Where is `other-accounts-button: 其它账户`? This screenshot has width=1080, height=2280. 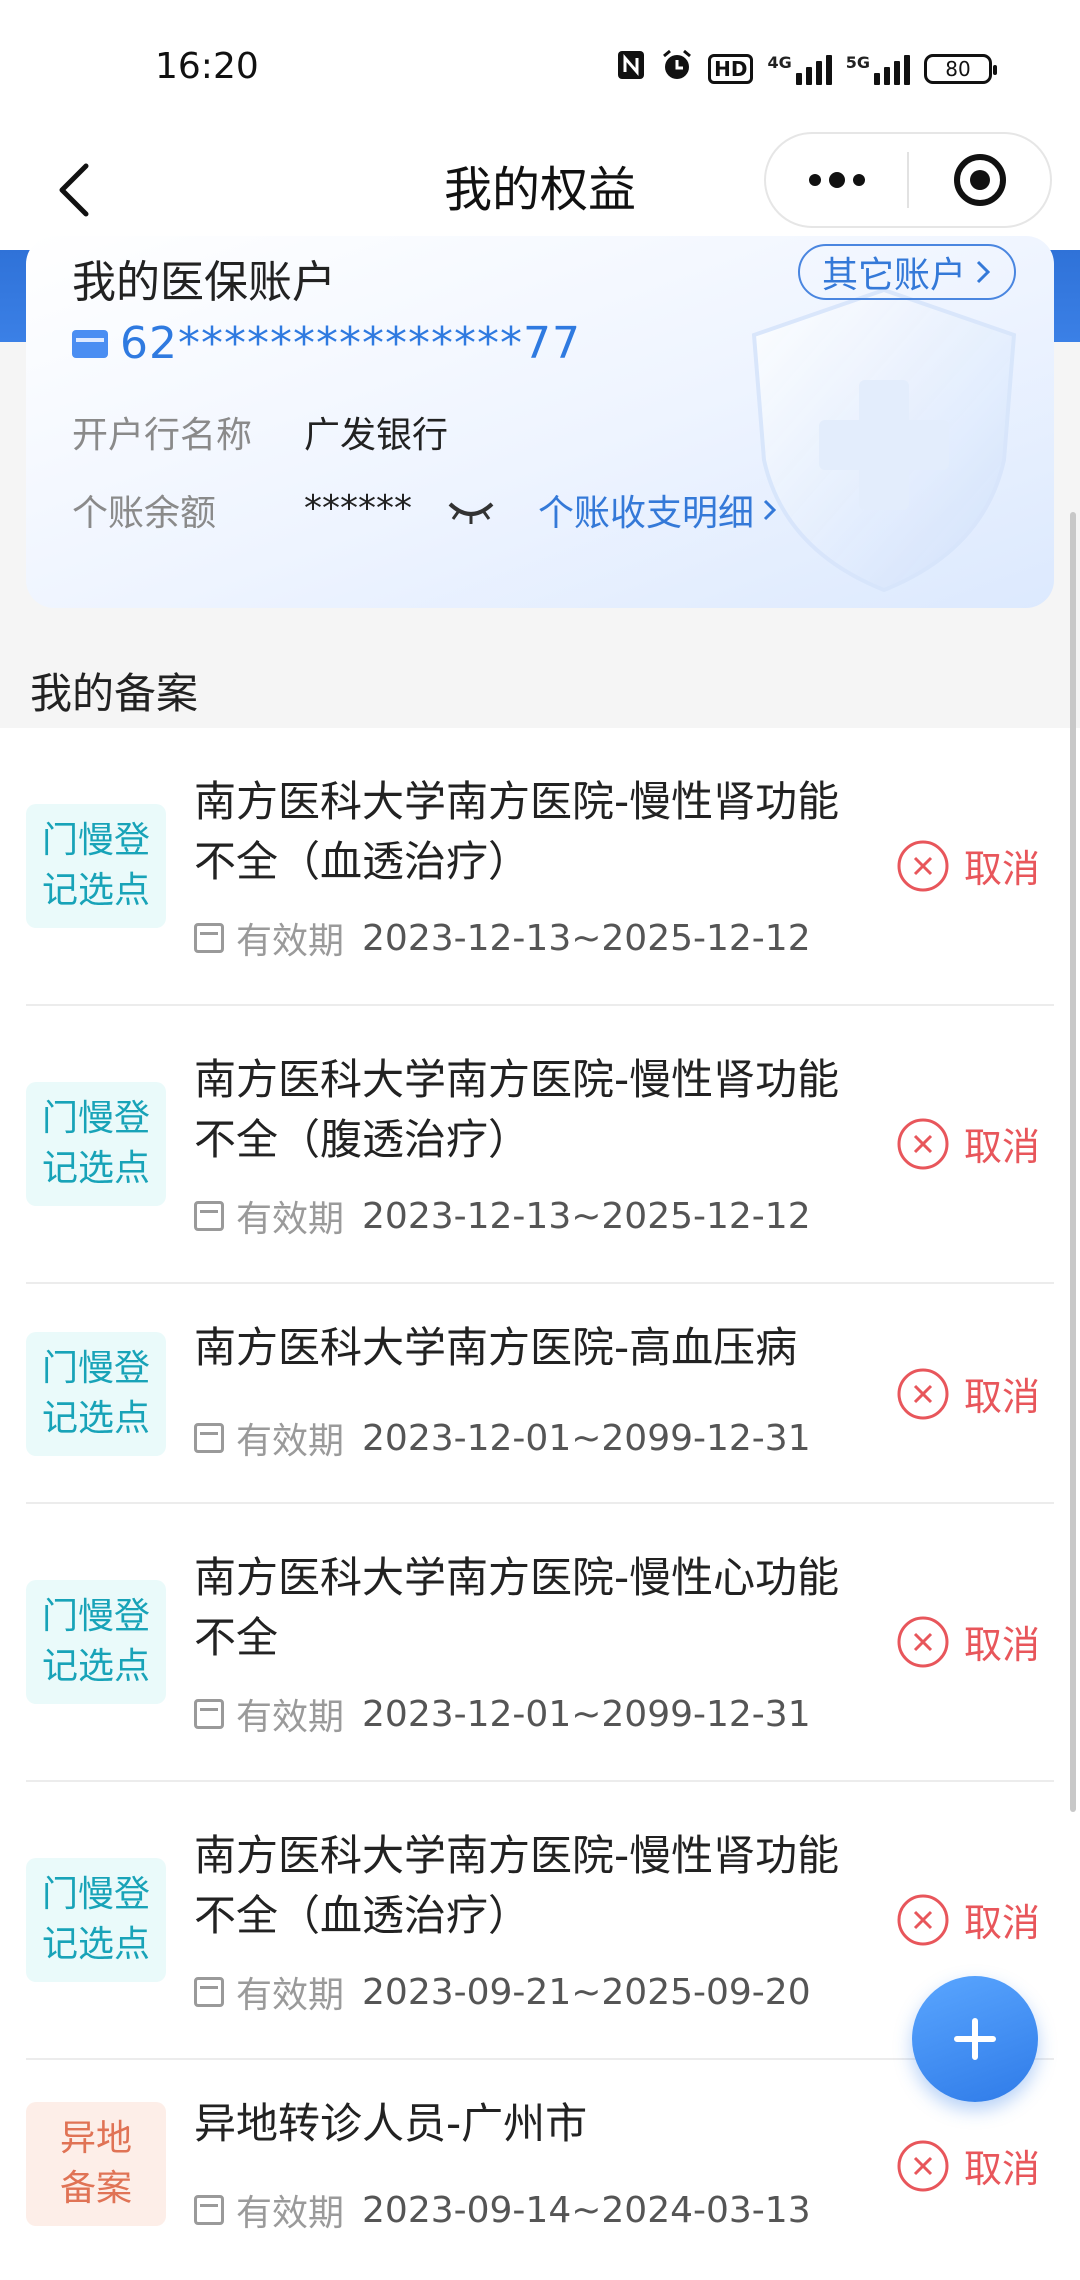 other-accounts-button: 其它账户 is located at coordinates (906, 272).